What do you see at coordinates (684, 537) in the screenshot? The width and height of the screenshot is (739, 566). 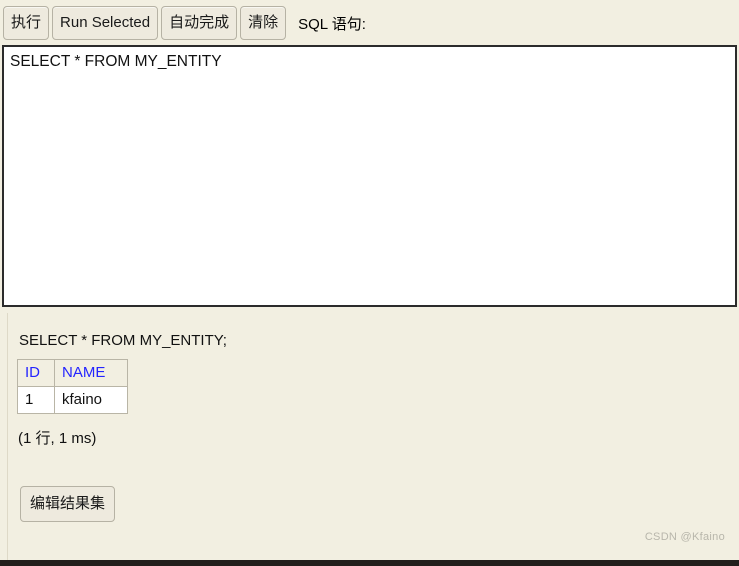 I see `watermark-text: CSDN @Kfaino` at bounding box center [684, 537].